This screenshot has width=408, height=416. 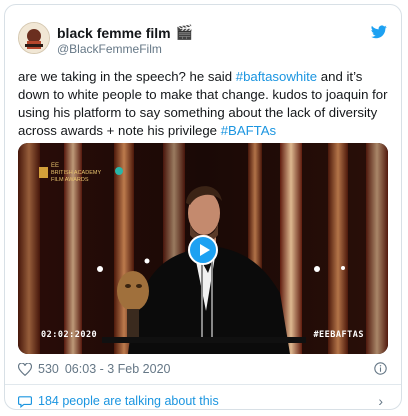 I want to click on bafta-logo-text: FILM AWARDS, so click(x=70, y=180).